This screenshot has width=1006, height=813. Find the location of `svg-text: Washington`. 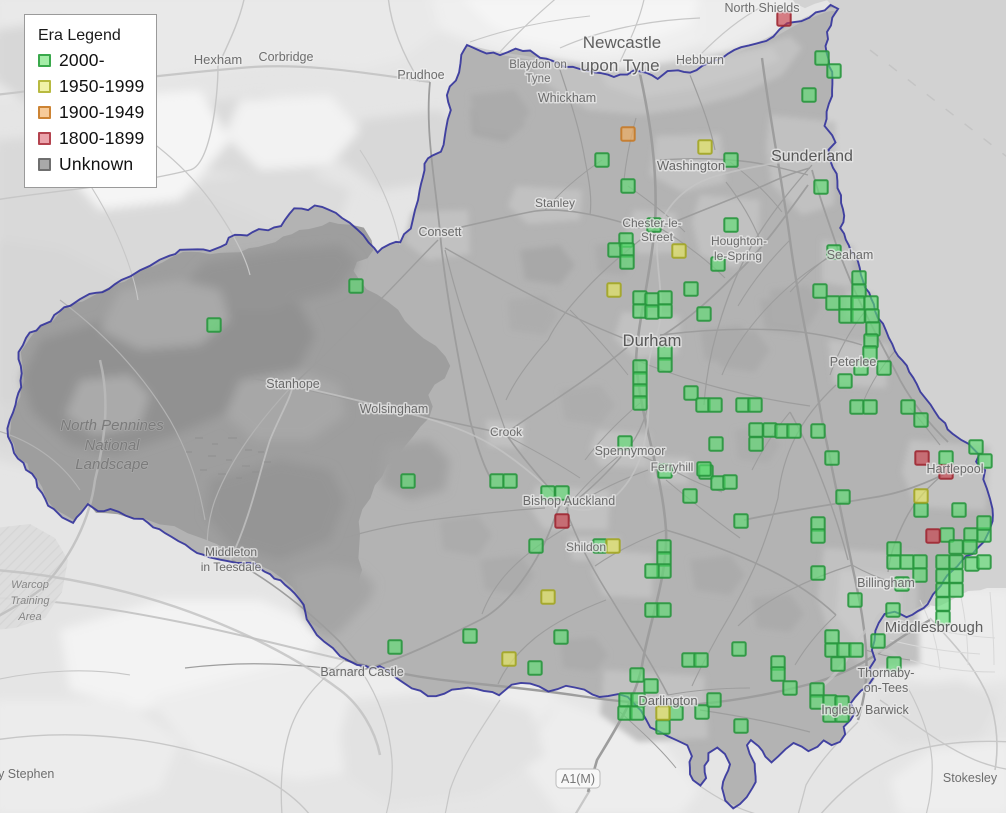

svg-text: Washington is located at coordinates (691, 165).